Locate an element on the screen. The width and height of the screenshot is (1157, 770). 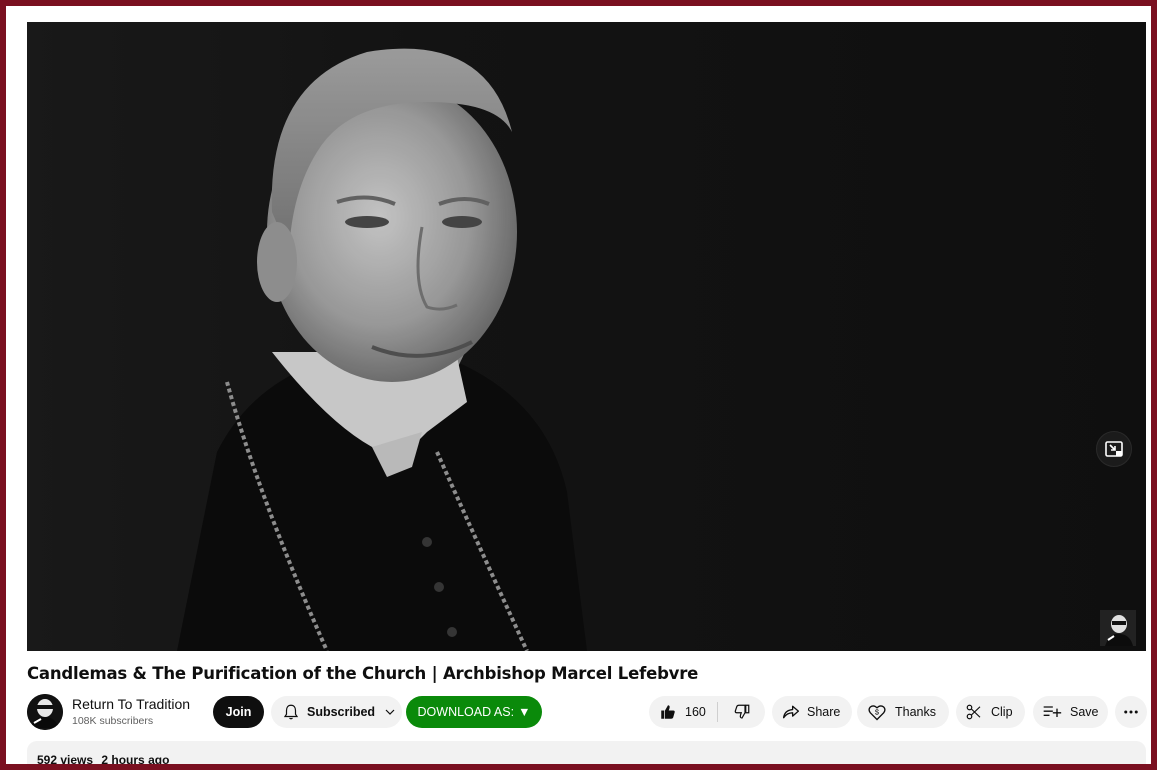
channel-avatar is located at coordinates (45, 712).